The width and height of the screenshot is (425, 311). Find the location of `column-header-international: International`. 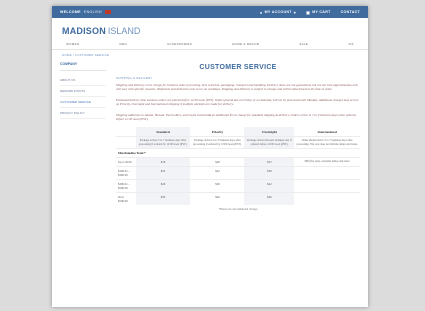

column-header-international: International is located at coordinates (327, 132).